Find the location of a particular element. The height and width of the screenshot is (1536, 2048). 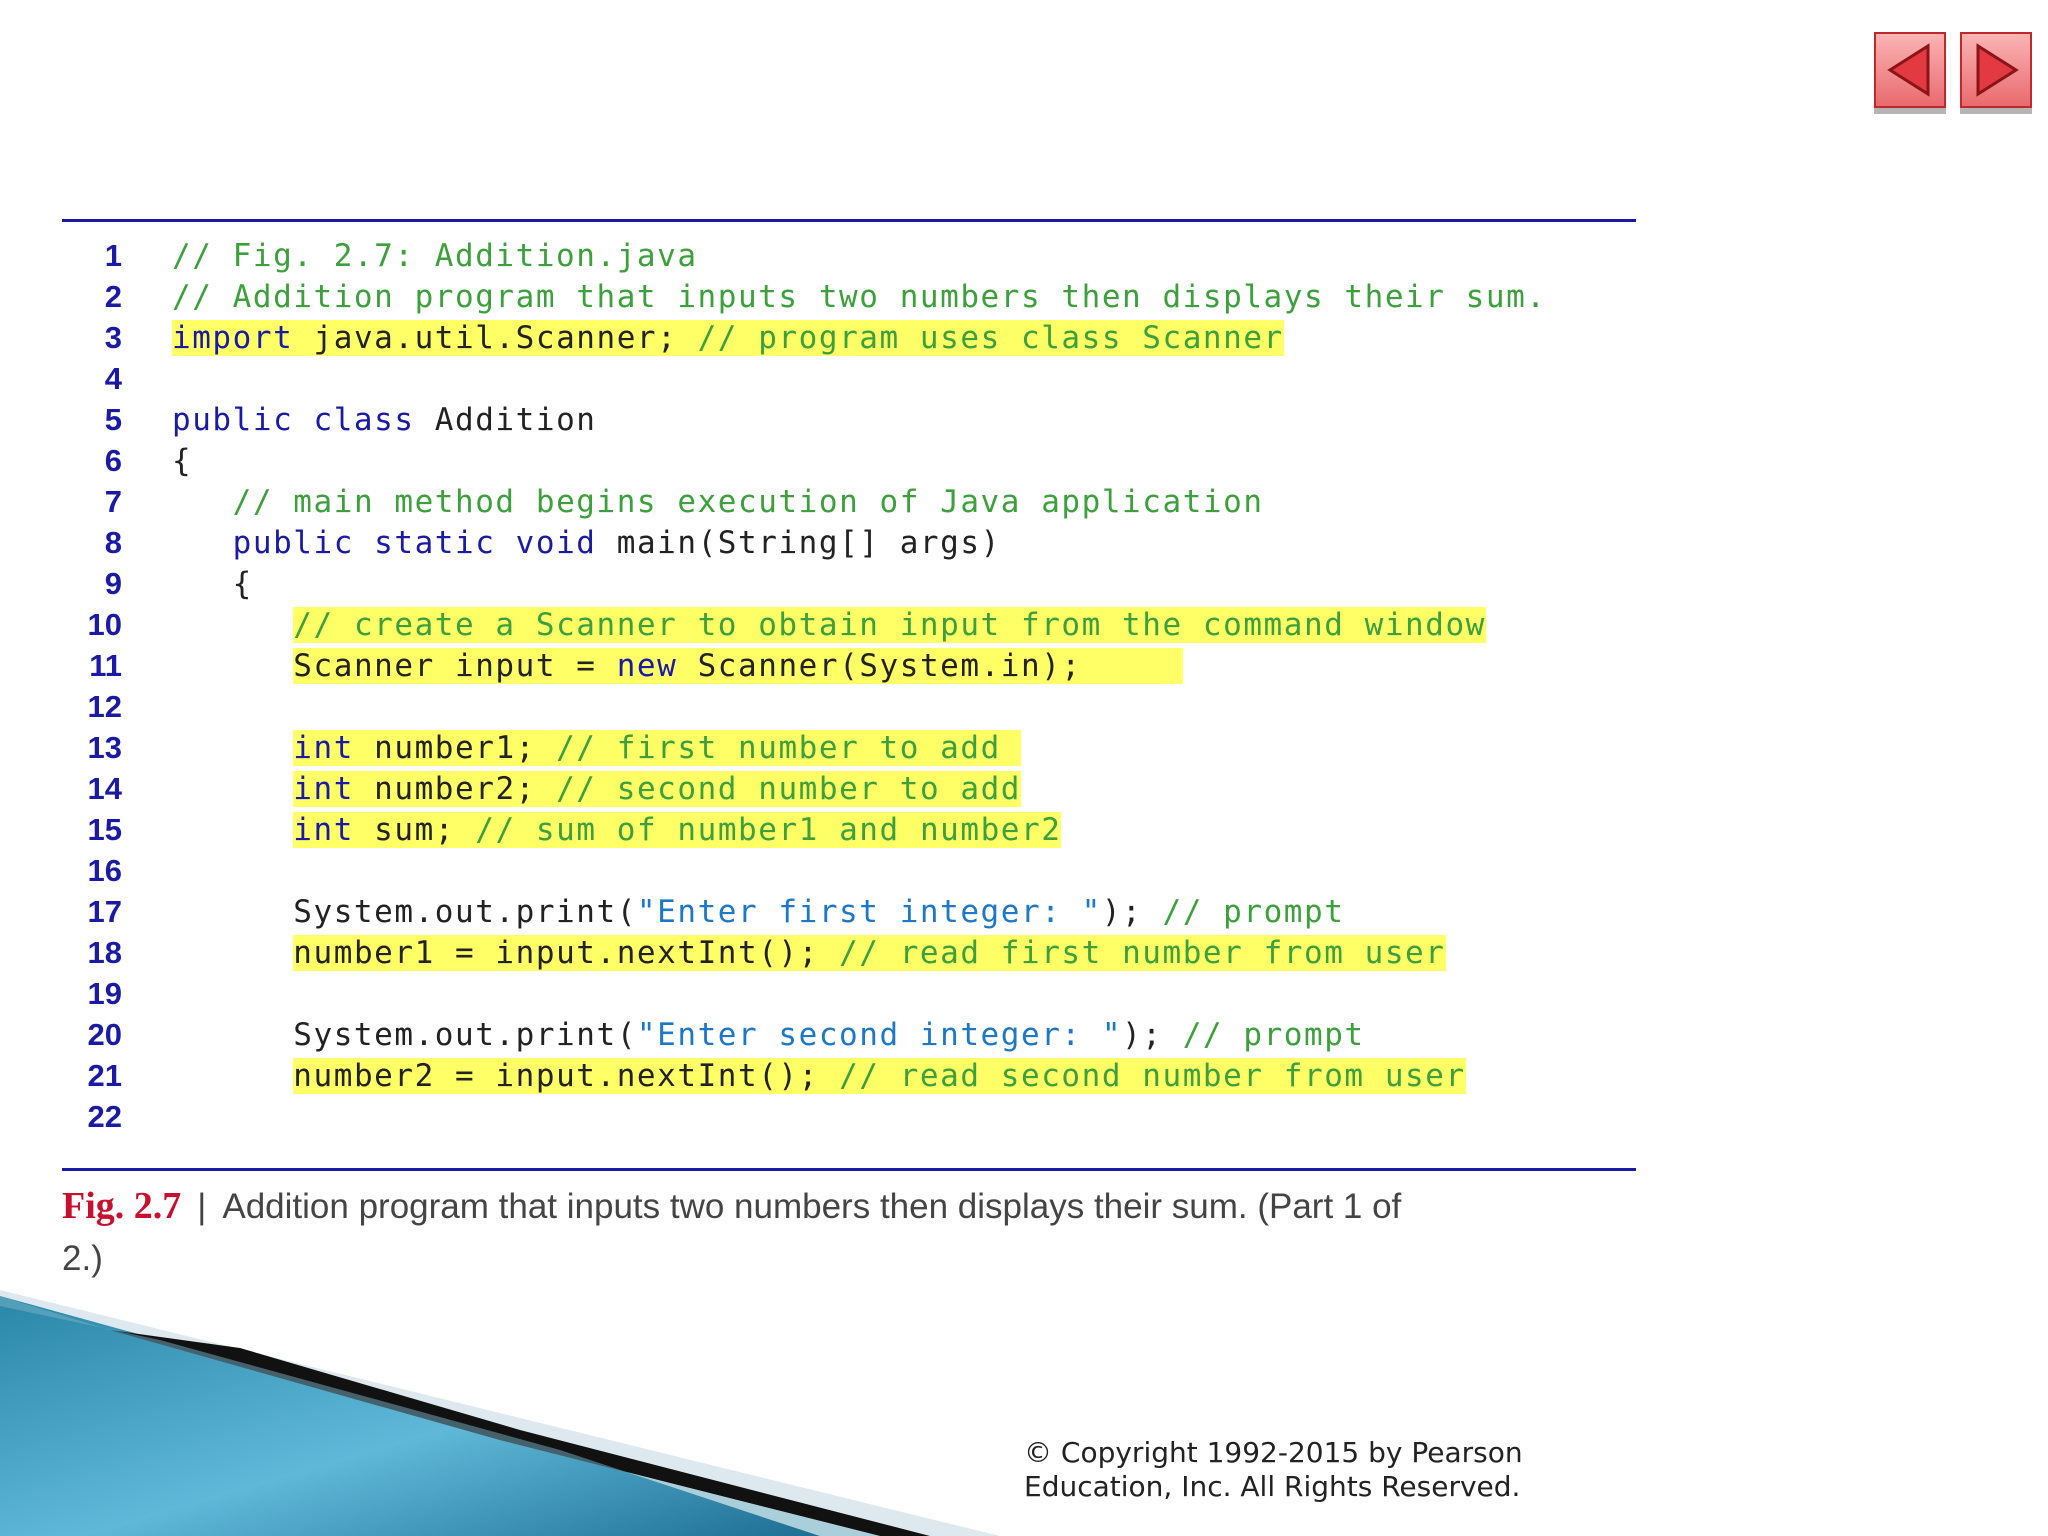

code-line: 5 public class Addition is located at coordinates (820, 420).